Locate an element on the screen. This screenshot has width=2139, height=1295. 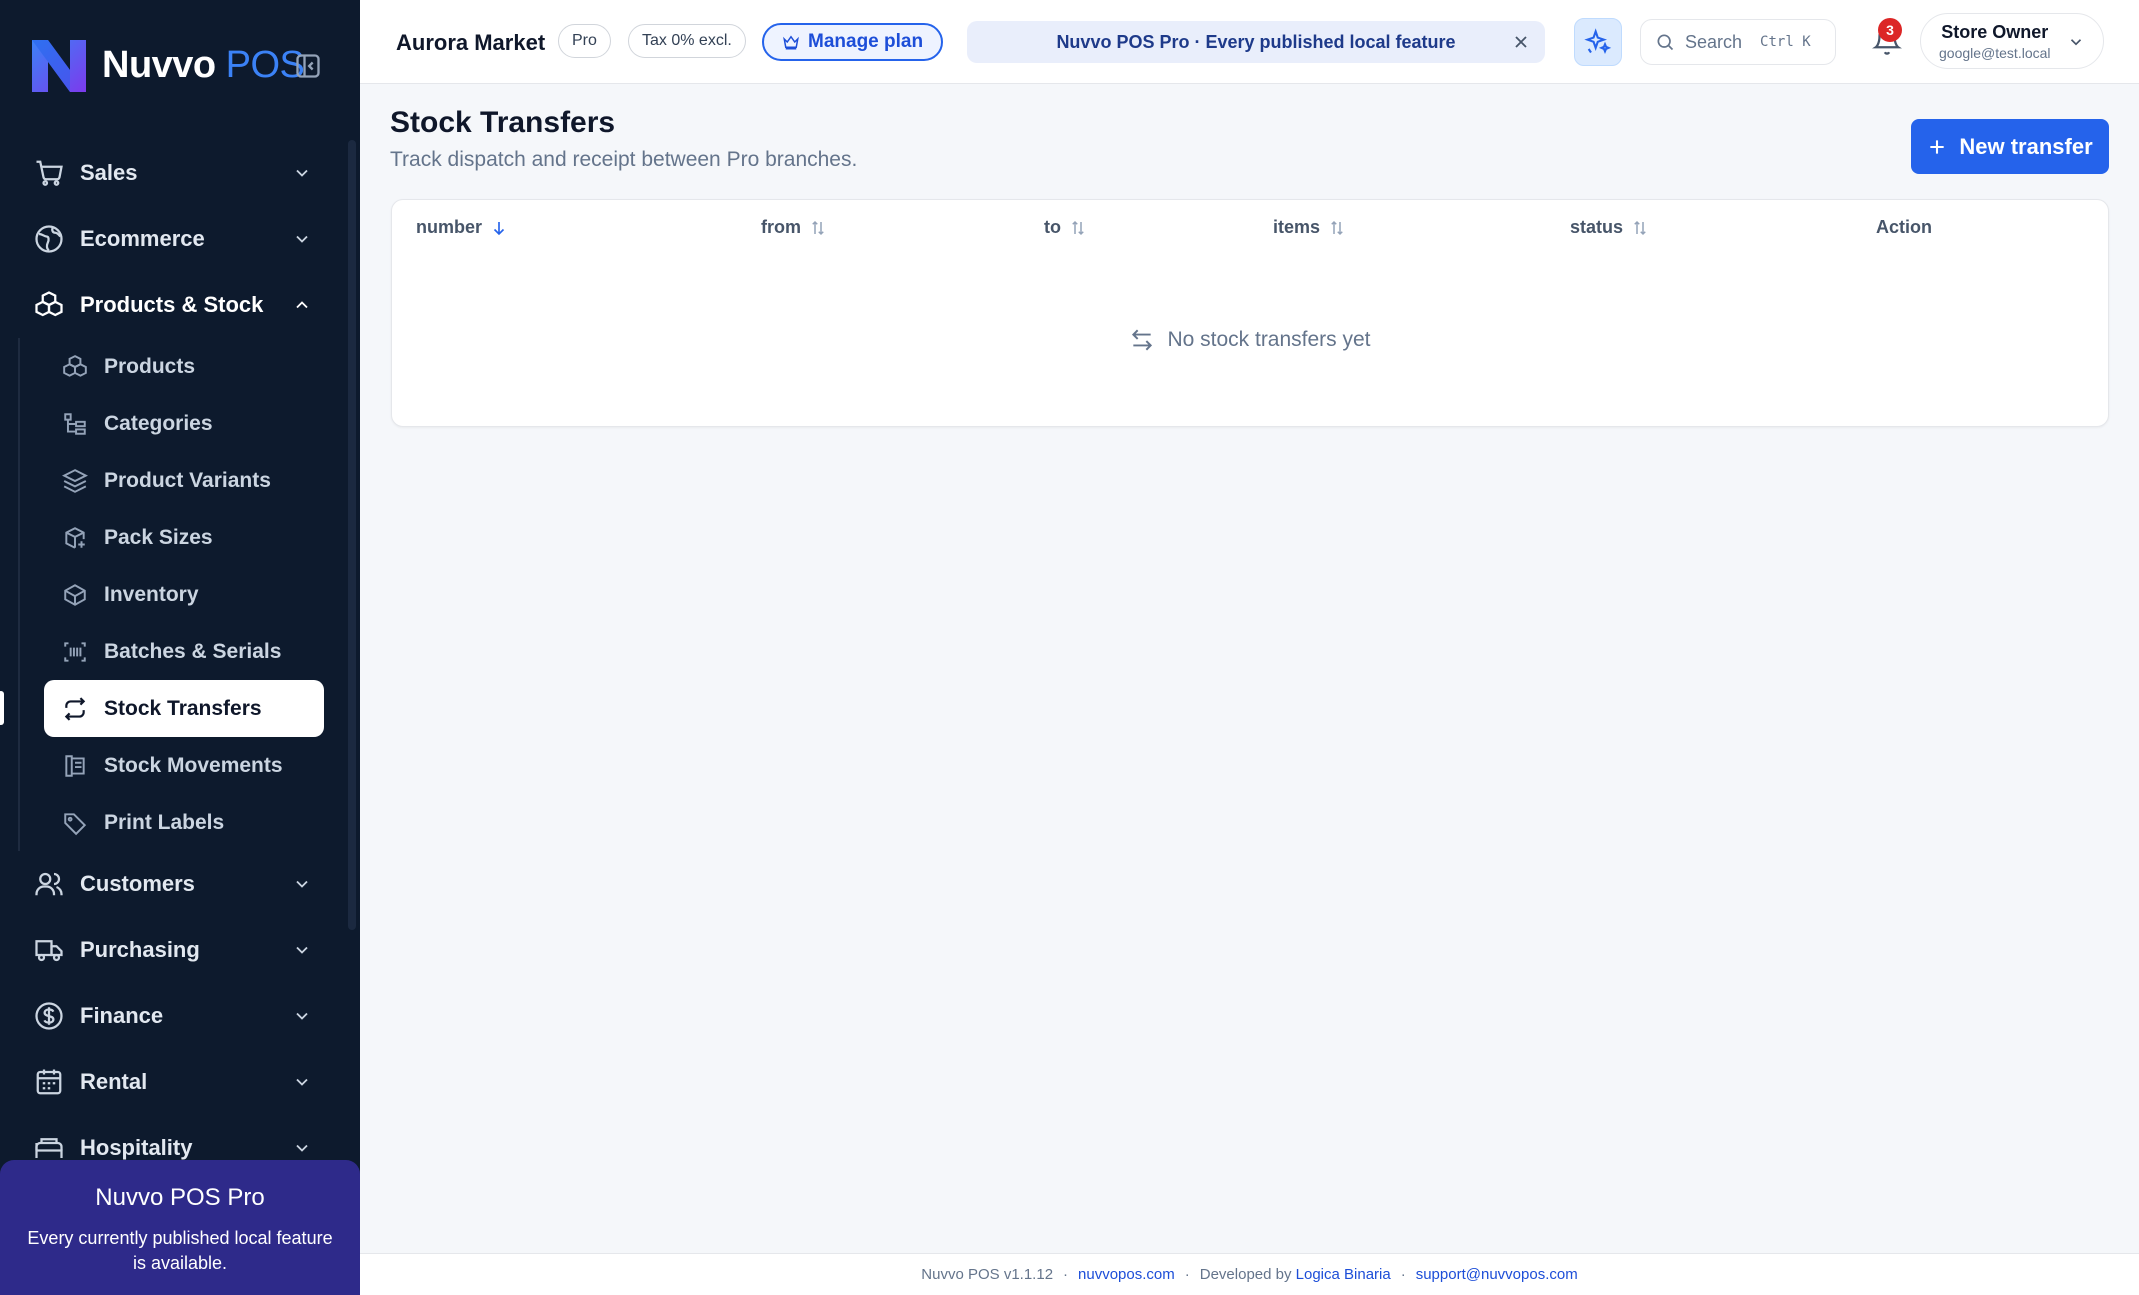
cart-icon is located at coordinates (49, 173).